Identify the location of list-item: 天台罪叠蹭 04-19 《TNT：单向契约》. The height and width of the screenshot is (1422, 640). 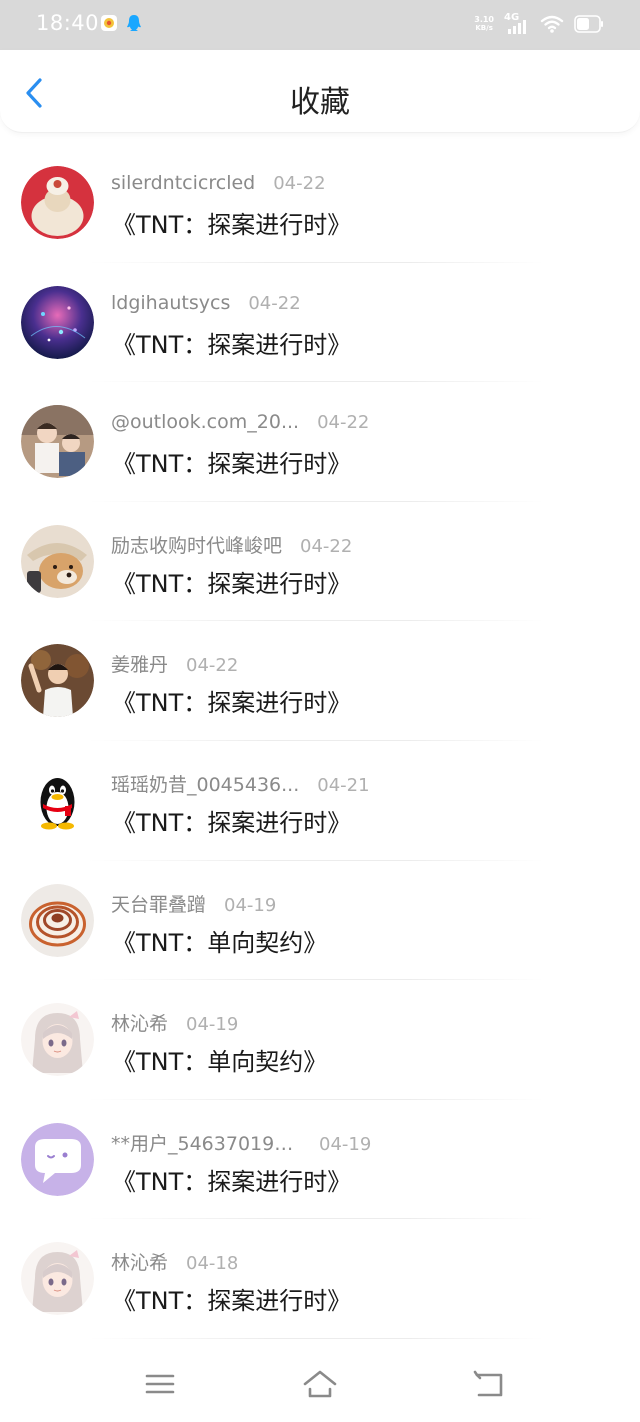
(320, 921).